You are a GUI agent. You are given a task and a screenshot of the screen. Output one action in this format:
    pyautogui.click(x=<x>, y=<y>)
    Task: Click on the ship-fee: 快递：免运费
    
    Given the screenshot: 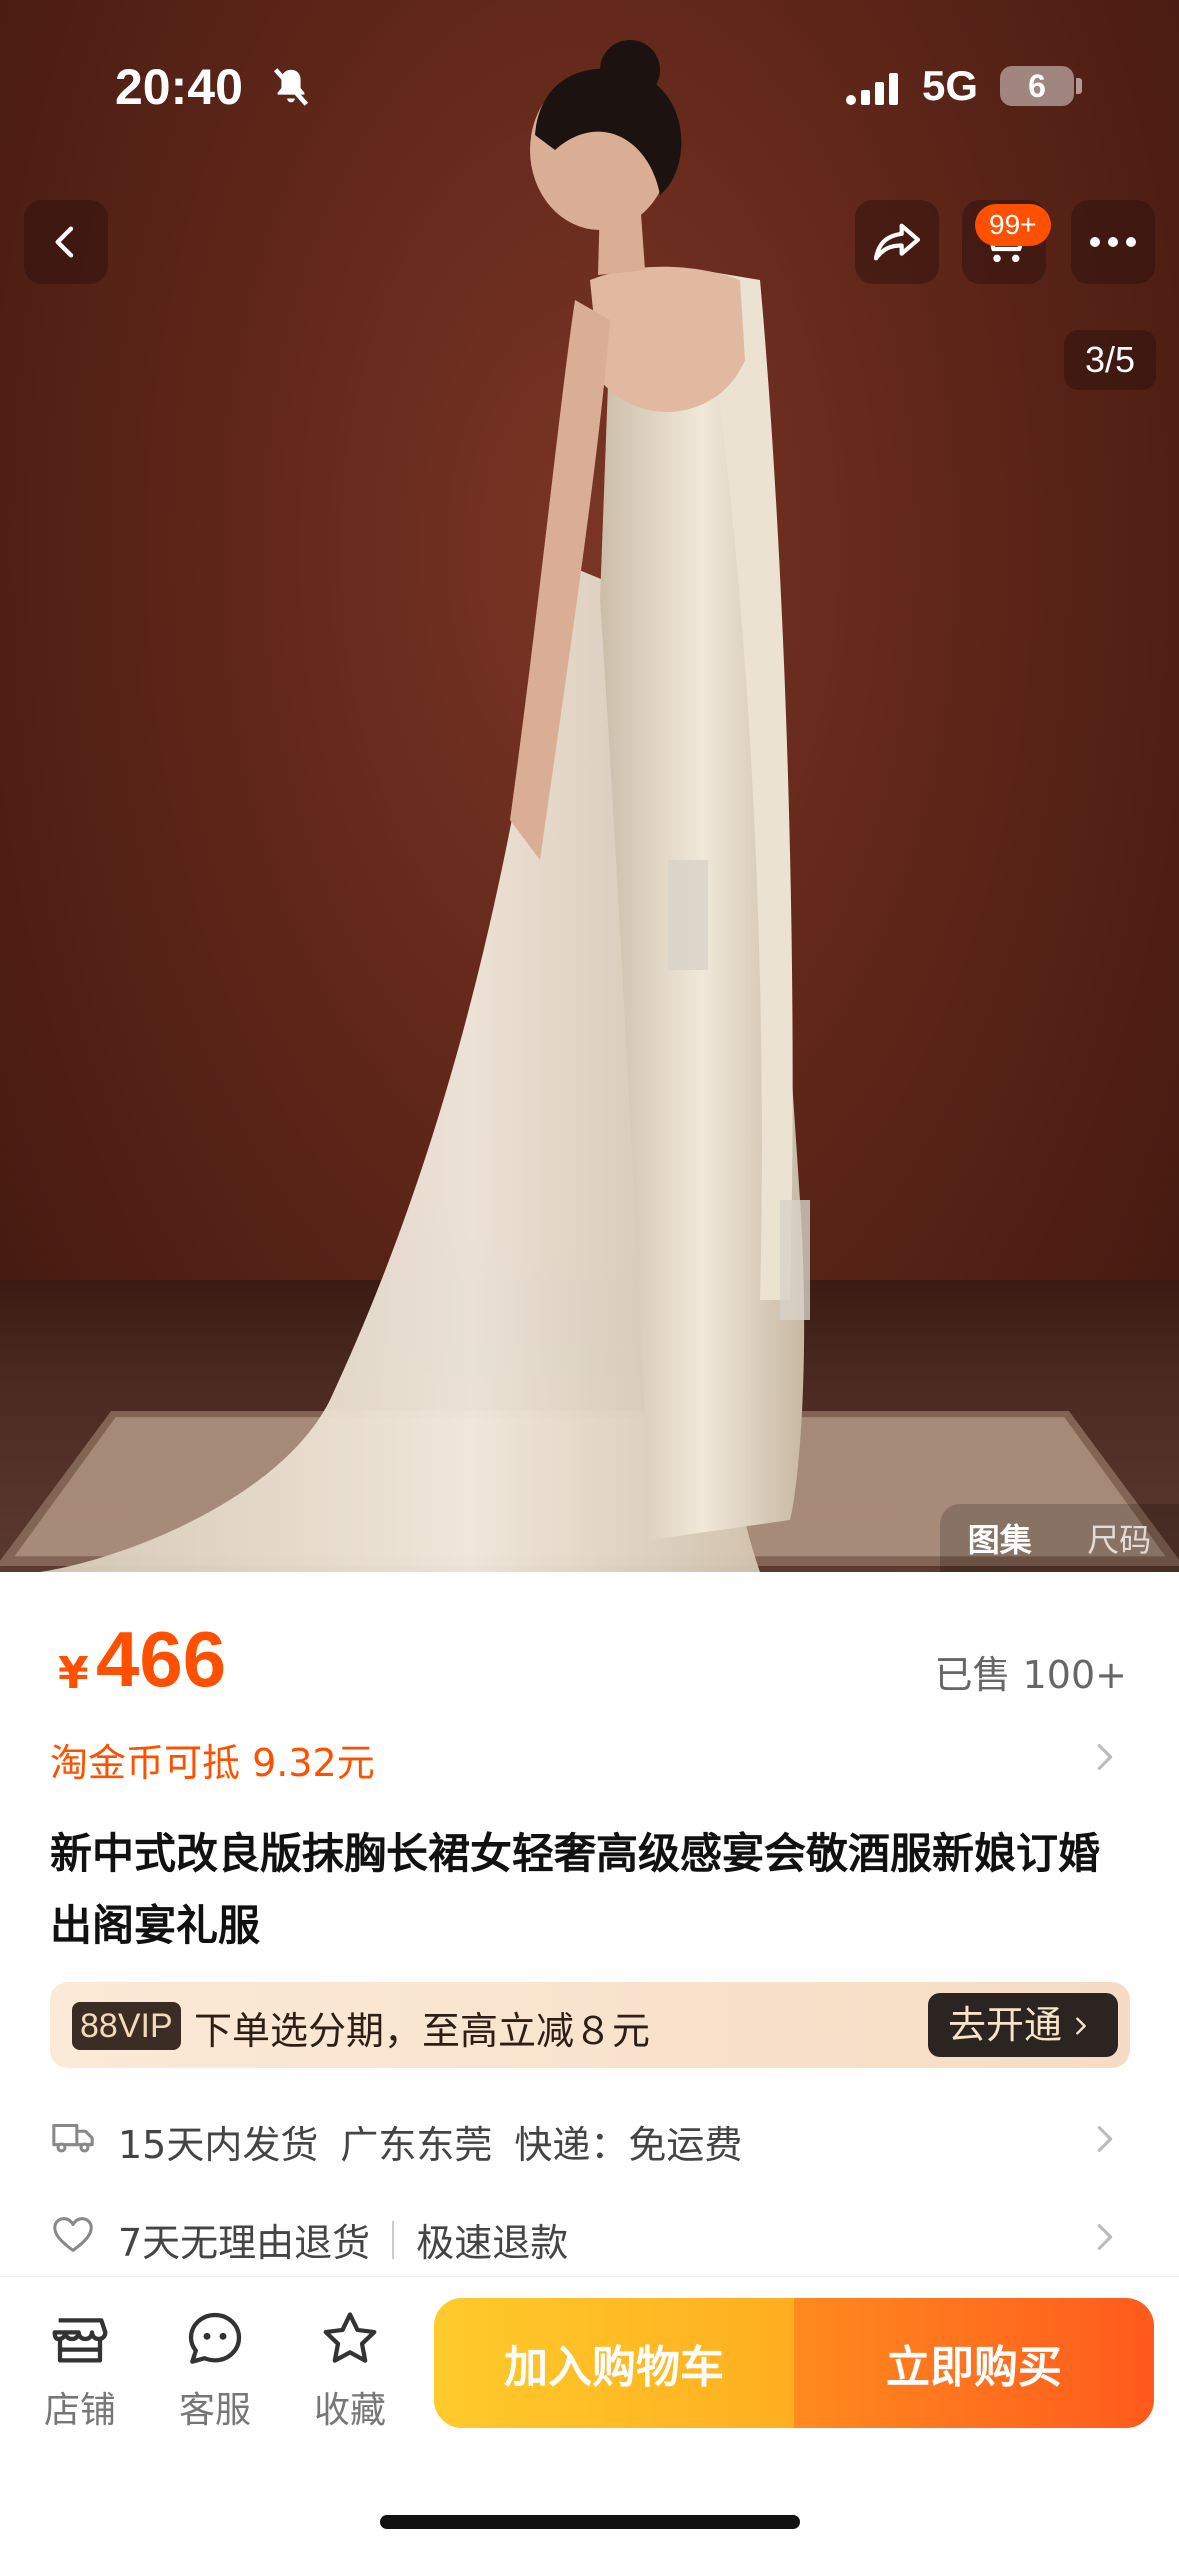 What is the action you would take?
    pyautogui.click(x=628, y=2145)
    